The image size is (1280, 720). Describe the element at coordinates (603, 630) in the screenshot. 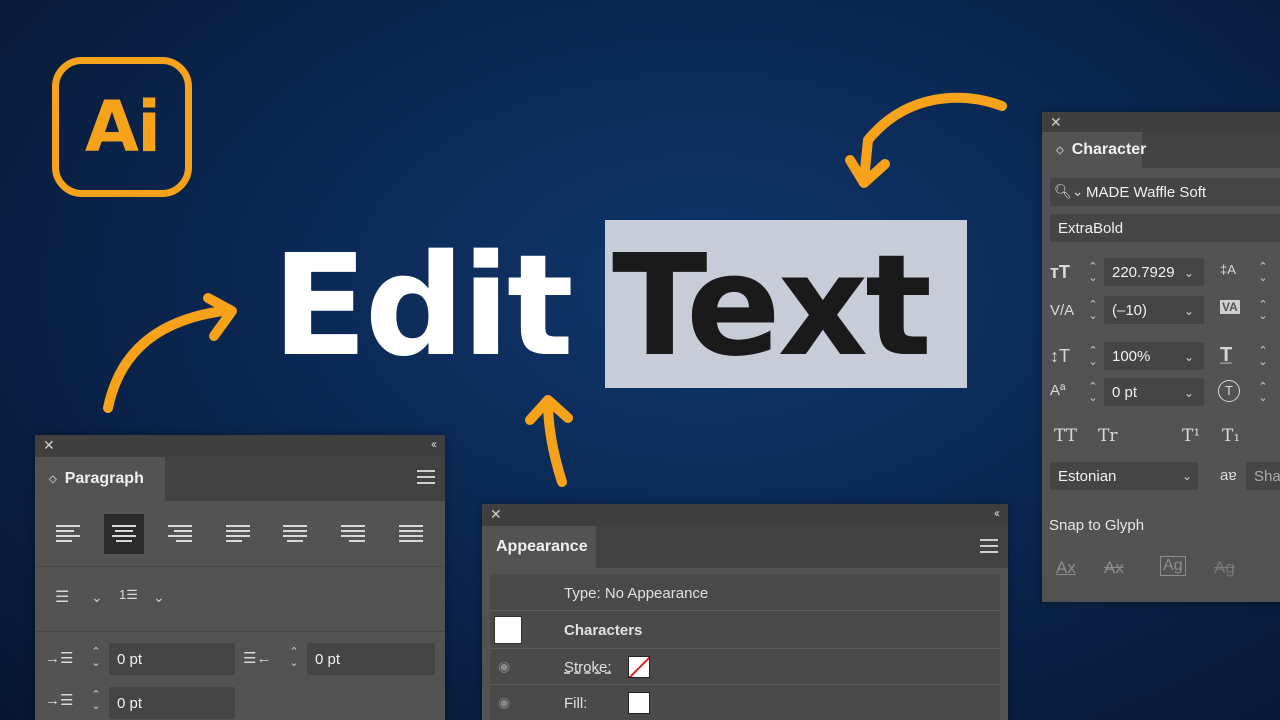

I see `characters-label: Characters` at that location.